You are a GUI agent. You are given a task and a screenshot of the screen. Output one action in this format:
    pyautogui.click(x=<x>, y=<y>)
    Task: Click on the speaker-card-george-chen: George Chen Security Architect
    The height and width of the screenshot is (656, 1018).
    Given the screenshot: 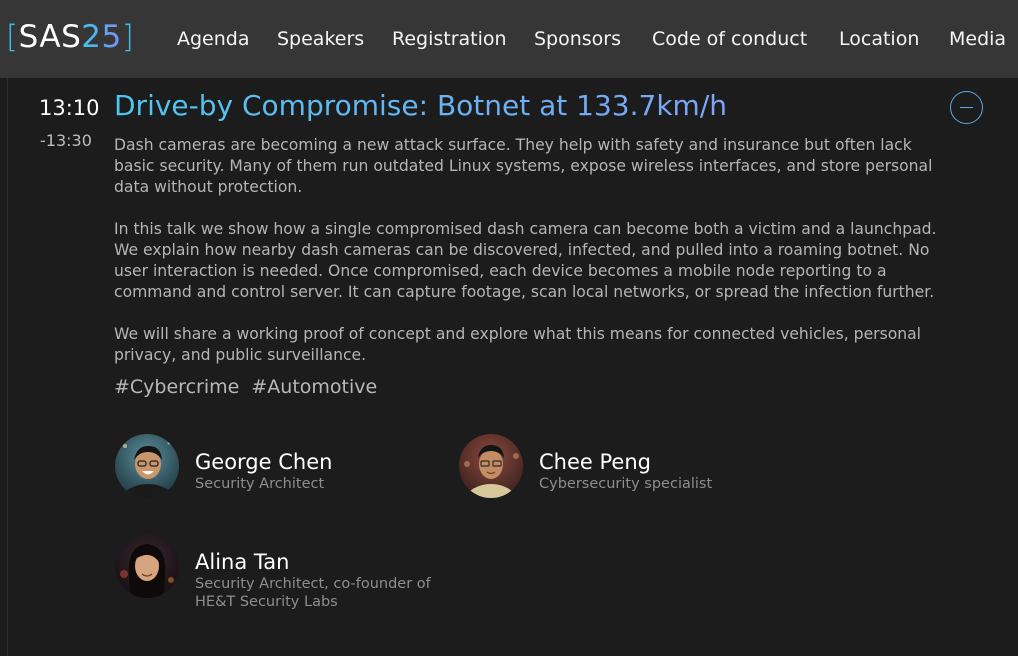 What is the action you would take?
    pyautogui.click(x=275, y=469)
    